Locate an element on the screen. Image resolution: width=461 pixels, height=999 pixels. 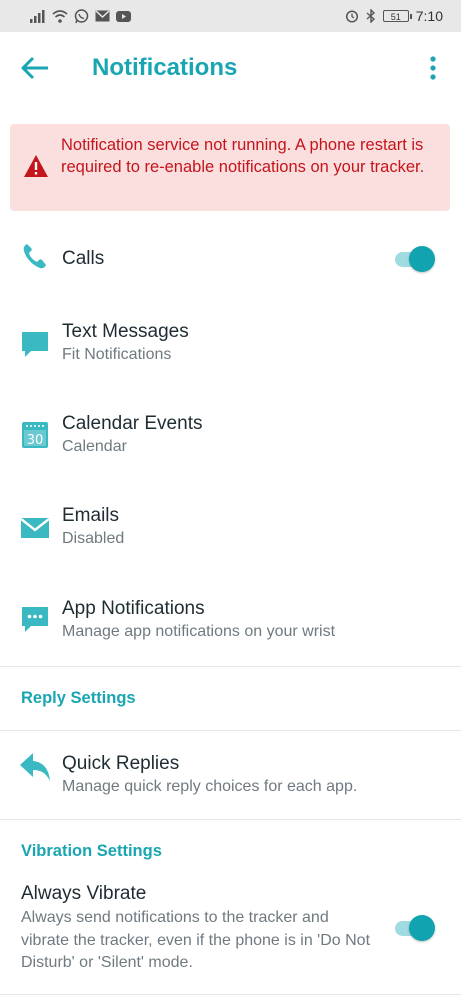
calendar-icon: 30 is located at coordinates (35, 435).